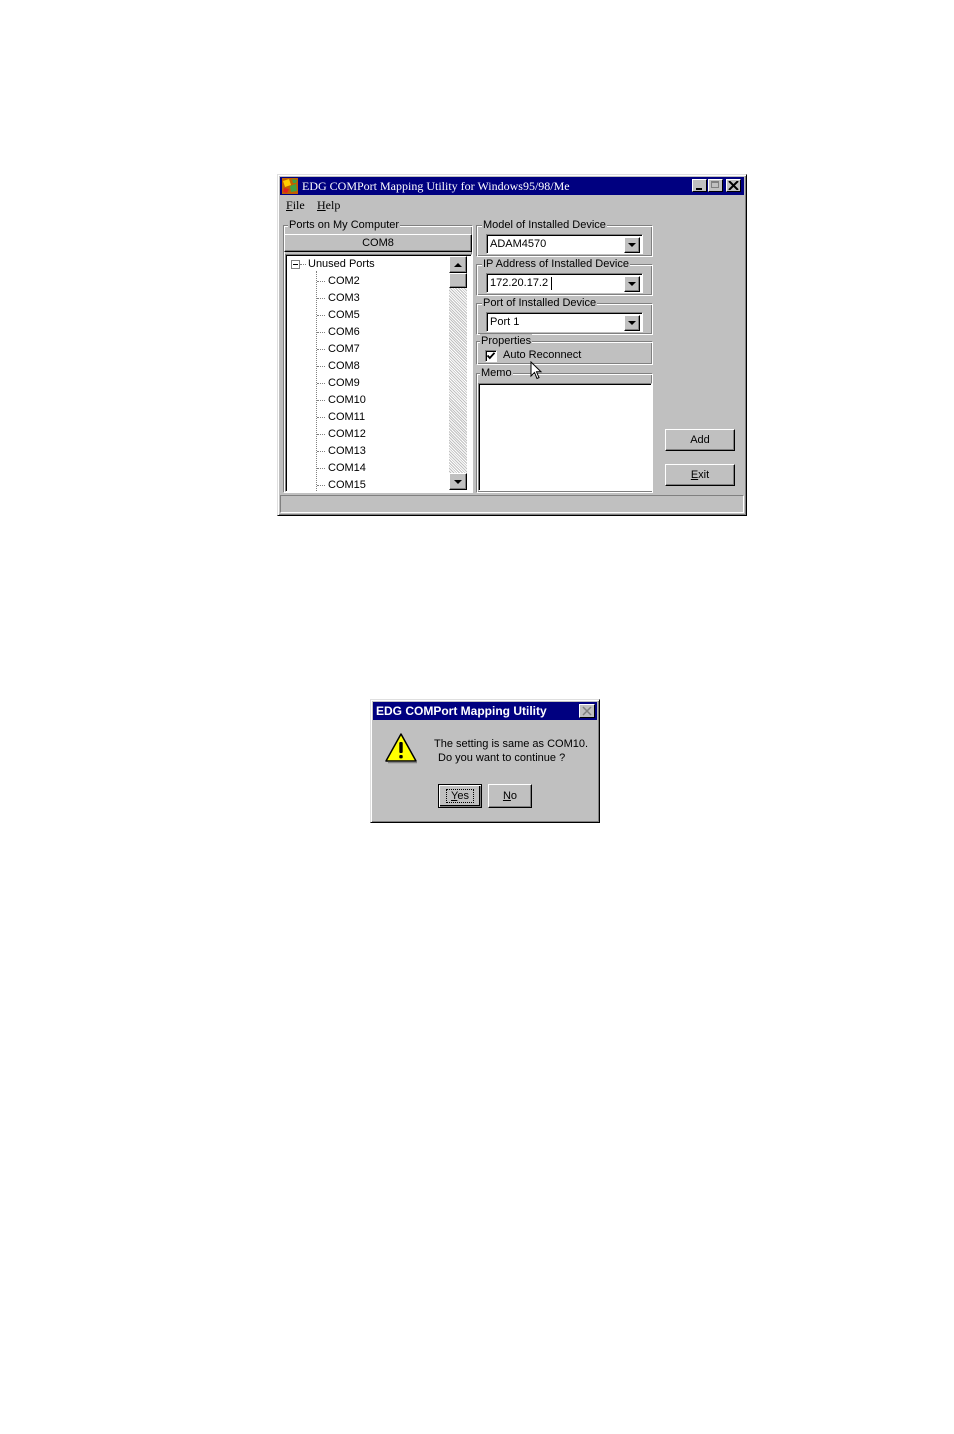 Image resolution: width=954 pixels, height=1434 pixels. What do you see at coordinates (346, 417) in the screenshot?
I see `tree-item-com11: COM11` at bounding box center [346, 417].